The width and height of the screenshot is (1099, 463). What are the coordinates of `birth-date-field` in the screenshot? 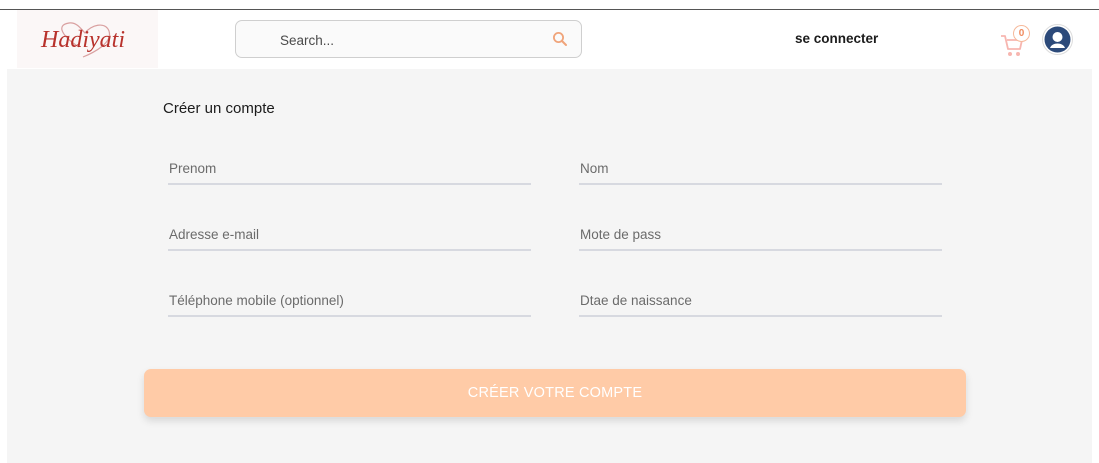 It's located at (760, 301).